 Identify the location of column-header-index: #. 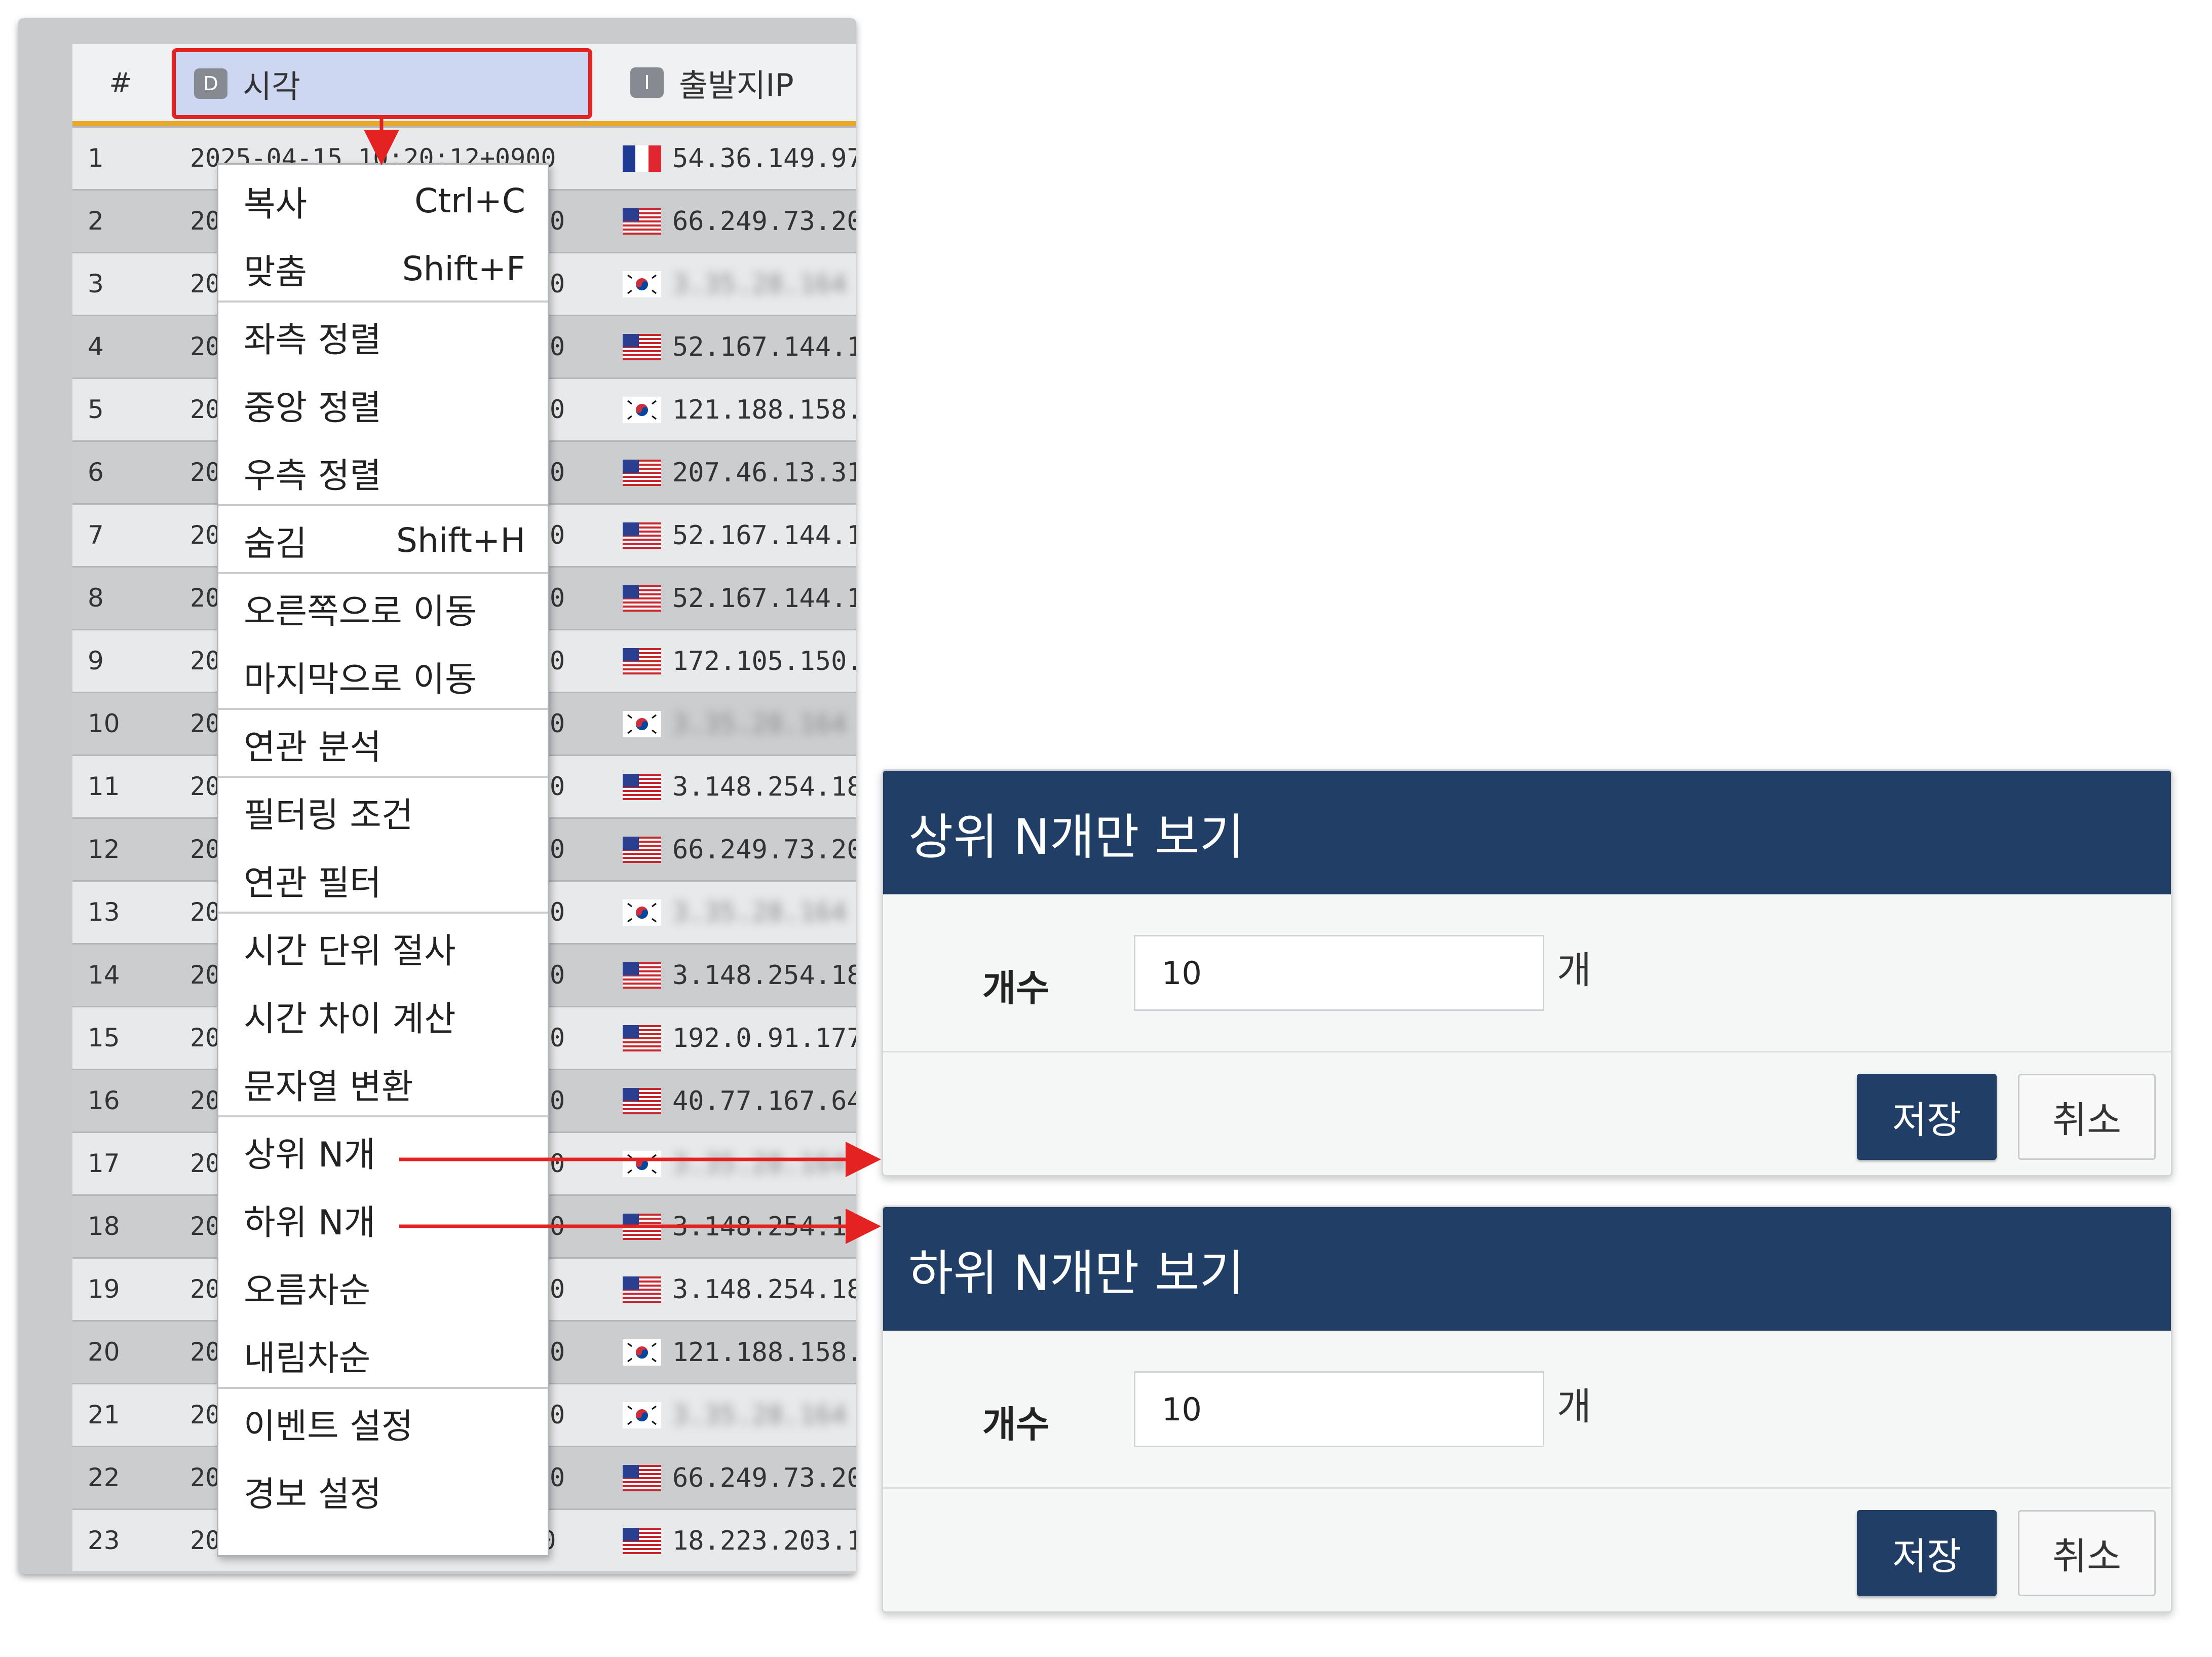
(120, 82).